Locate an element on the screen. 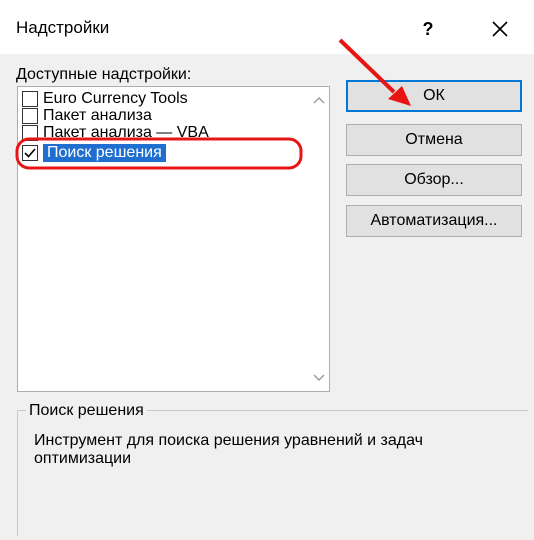 This screenshot has width=534, height=540. arrow-shaft is located at coordinates (367, 66).